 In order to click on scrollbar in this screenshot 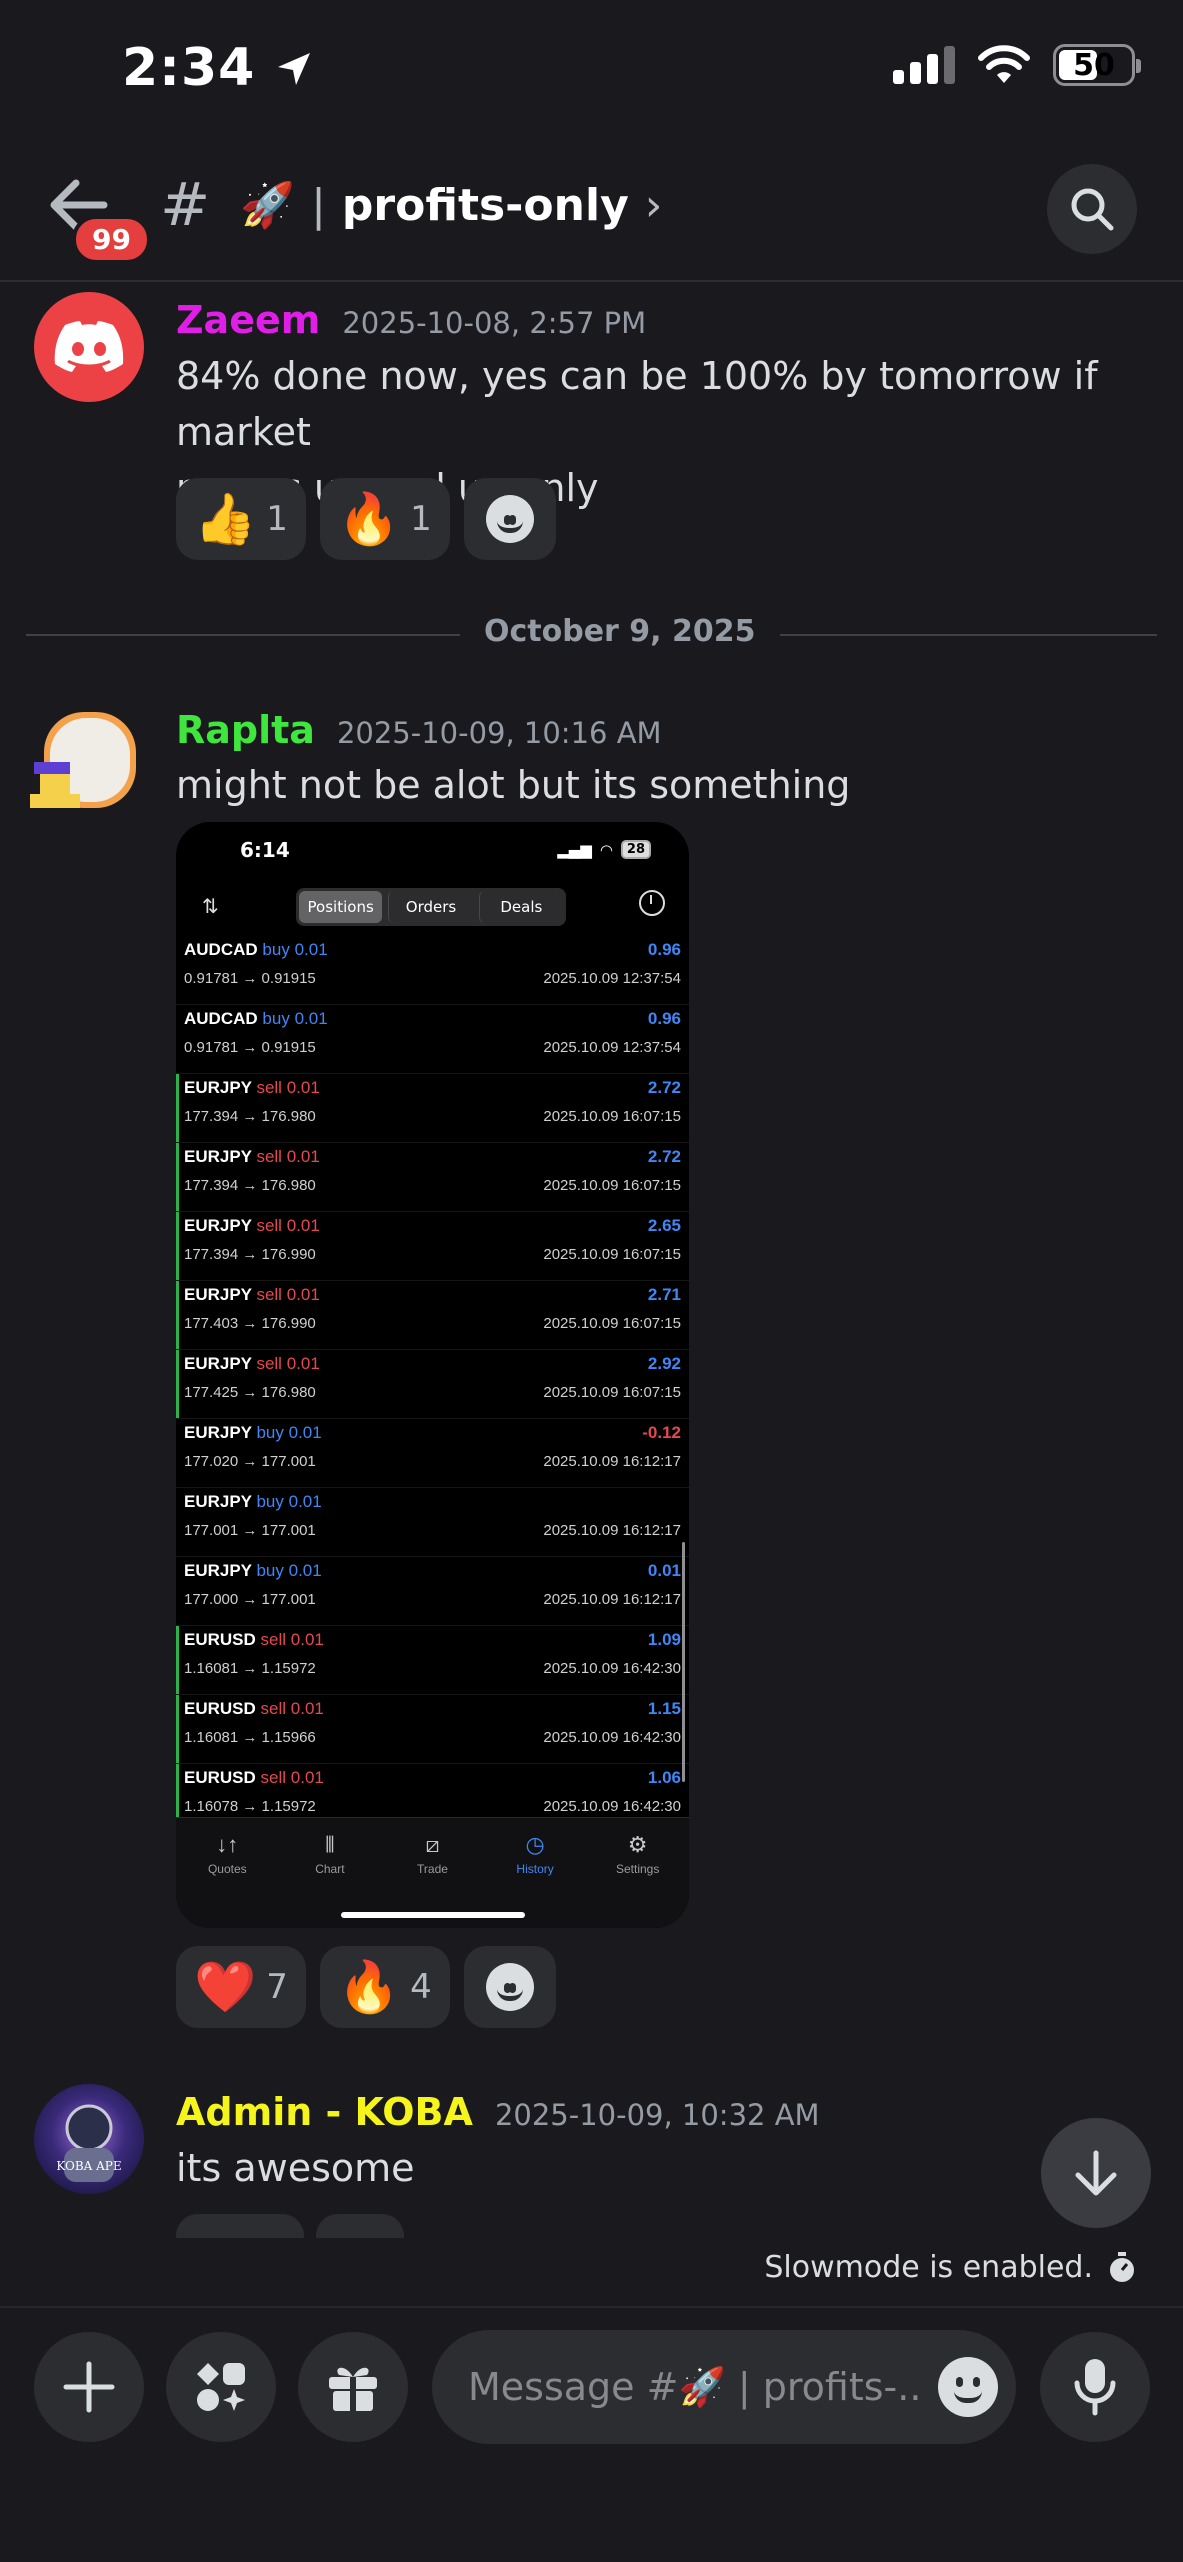, I will do `click(683, 1662)`.